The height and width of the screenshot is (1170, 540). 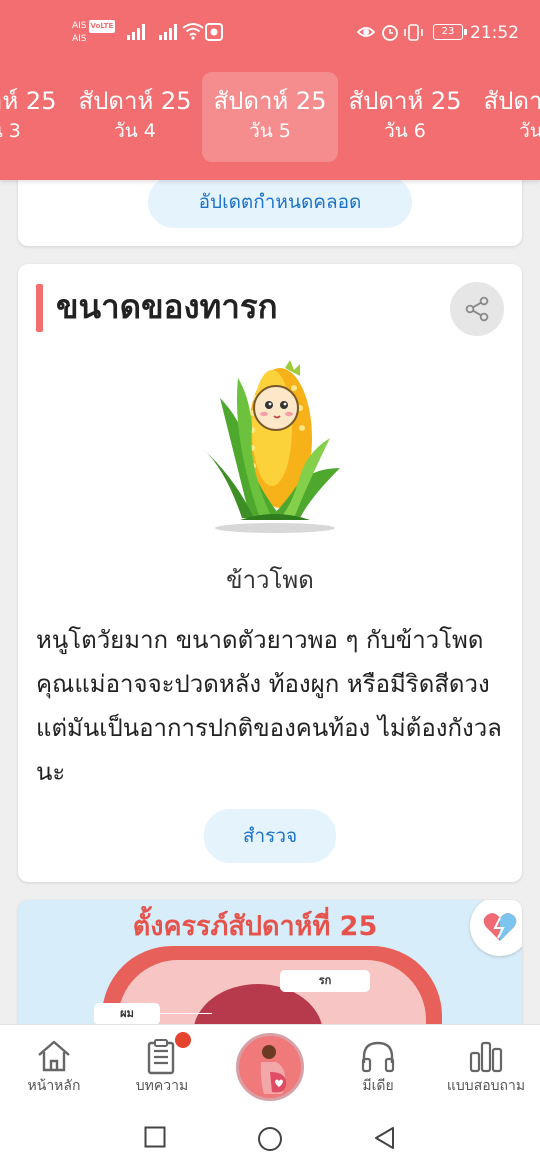 I want to click on corn-illustration, so click(x=271, y=446).